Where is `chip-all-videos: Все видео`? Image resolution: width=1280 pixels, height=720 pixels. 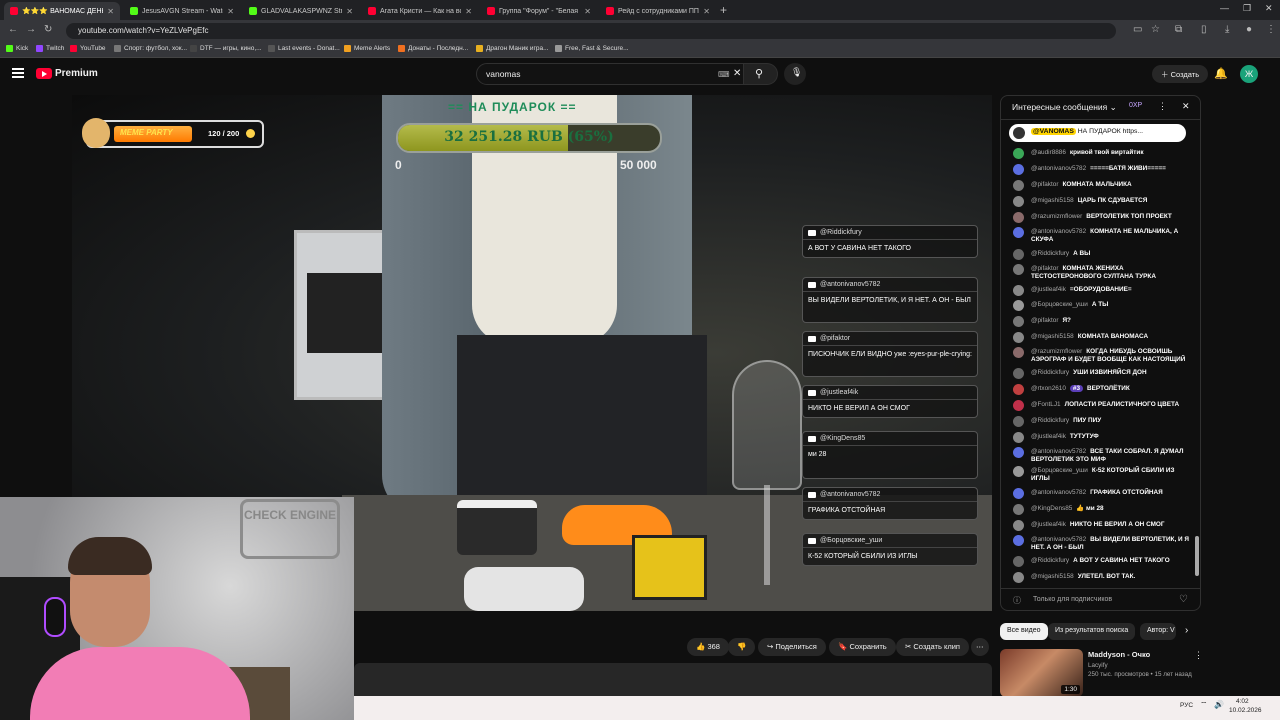
chip-all-videos: Все видео is located at coordinates (1024, 631).